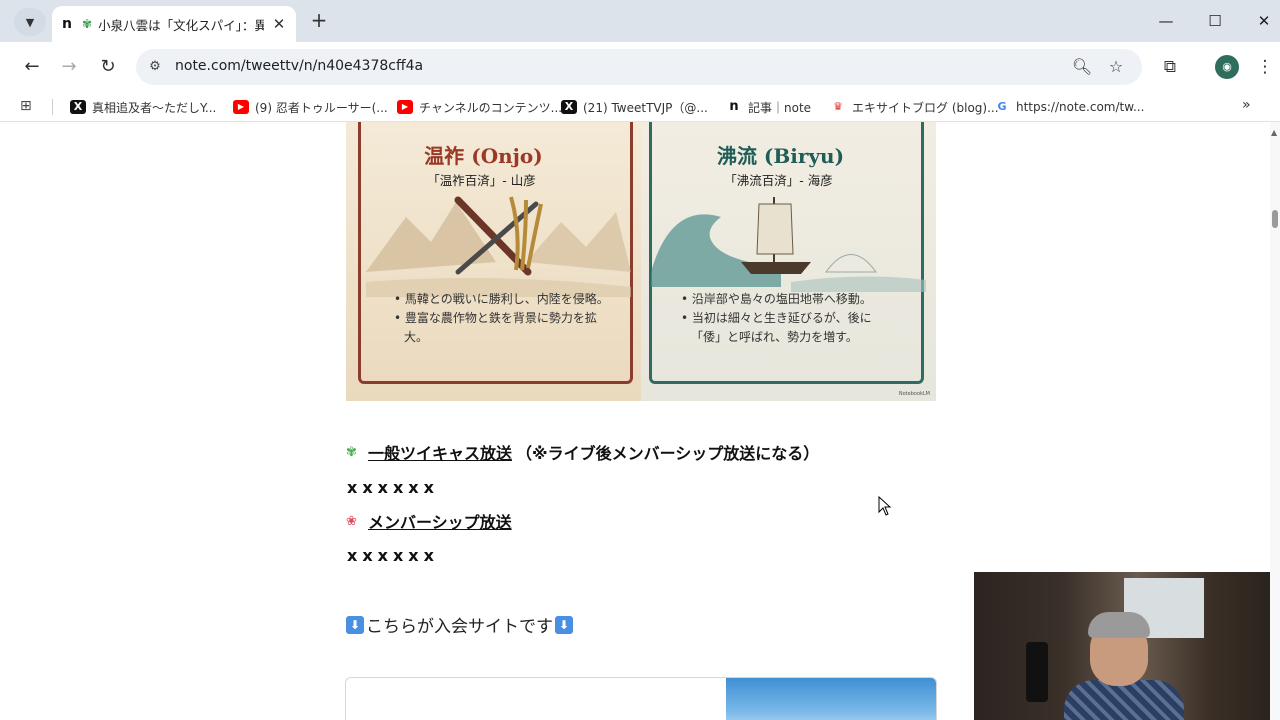 This screenshot has height=720, width=1280. Describe the element at coordinates (1166, 21) in the screenshot. I see `minimize-button: —` at that location.